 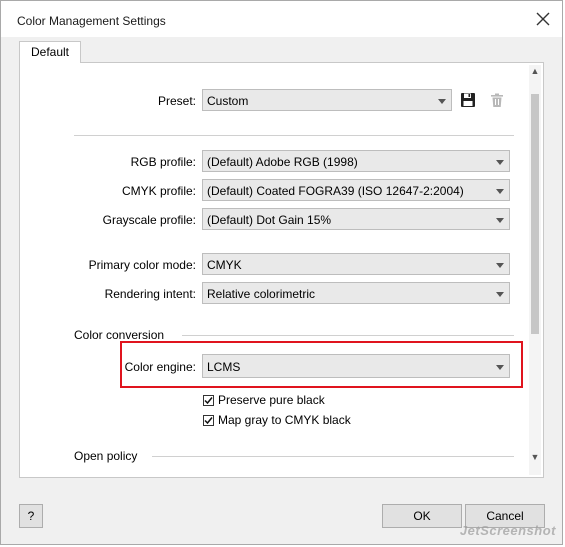 I want to click on rgb-profile-dropdown: (Default) Adobe RGB (1998), so click(x=356, y=161).